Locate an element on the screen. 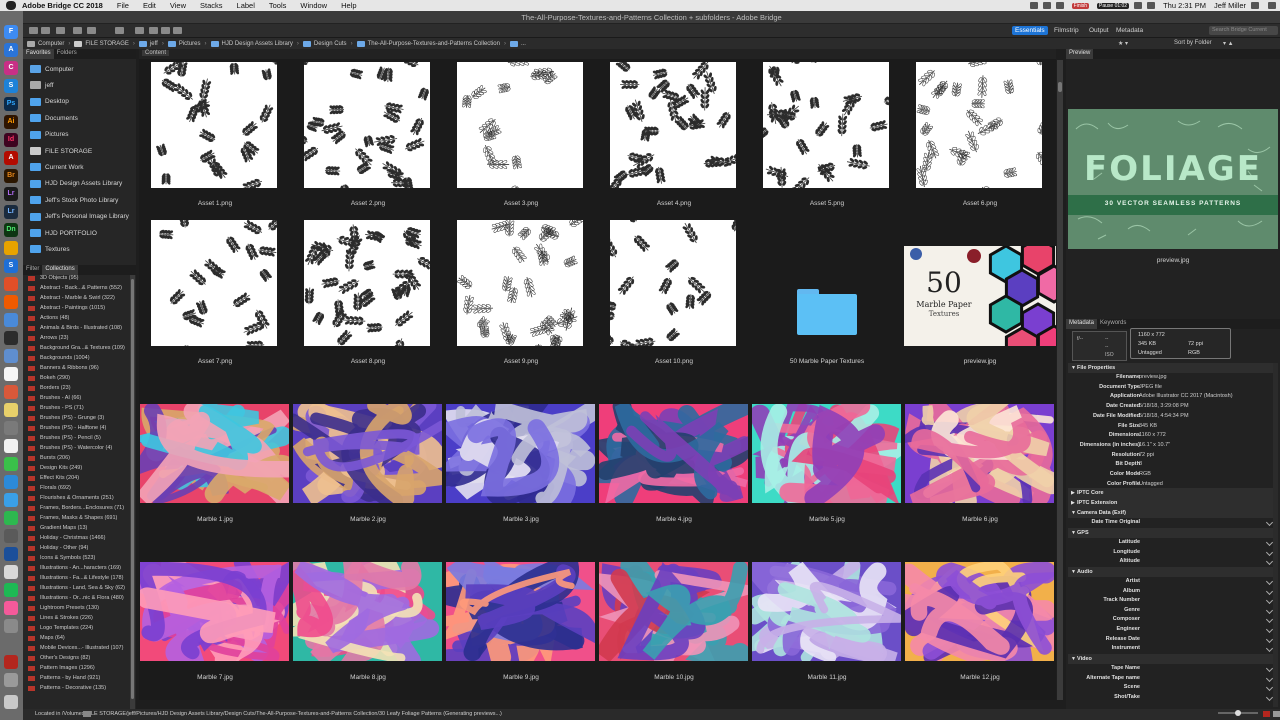 This screenshot has height=720, width=1280. content-scrollbar is located at coordinates (1060, 380).